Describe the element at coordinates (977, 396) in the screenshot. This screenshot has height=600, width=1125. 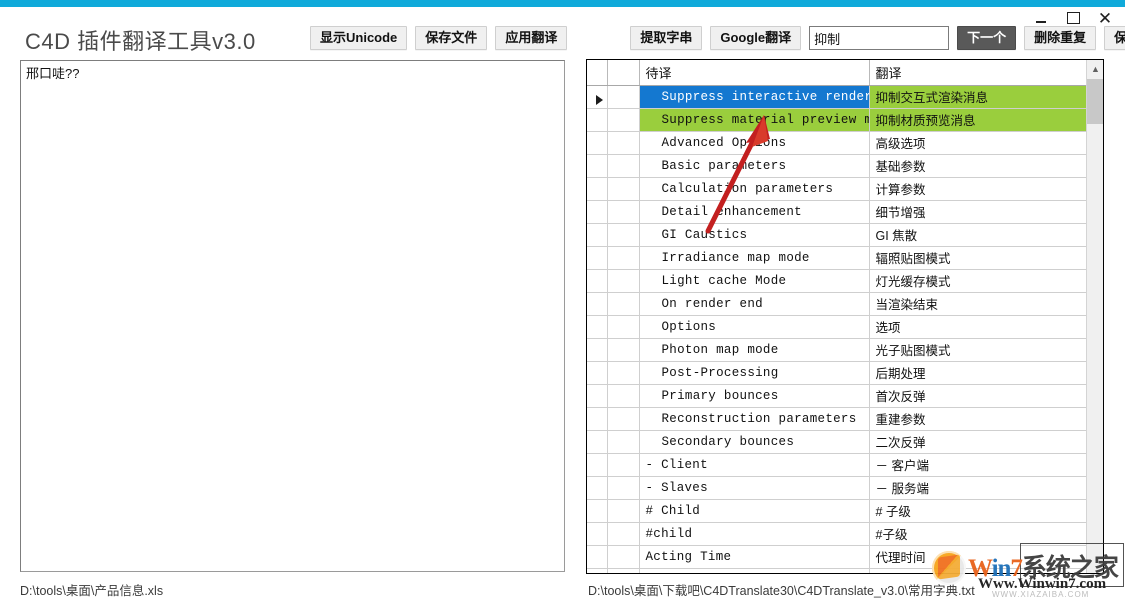
I see `cell-target-text: 首次反弹` at that location.